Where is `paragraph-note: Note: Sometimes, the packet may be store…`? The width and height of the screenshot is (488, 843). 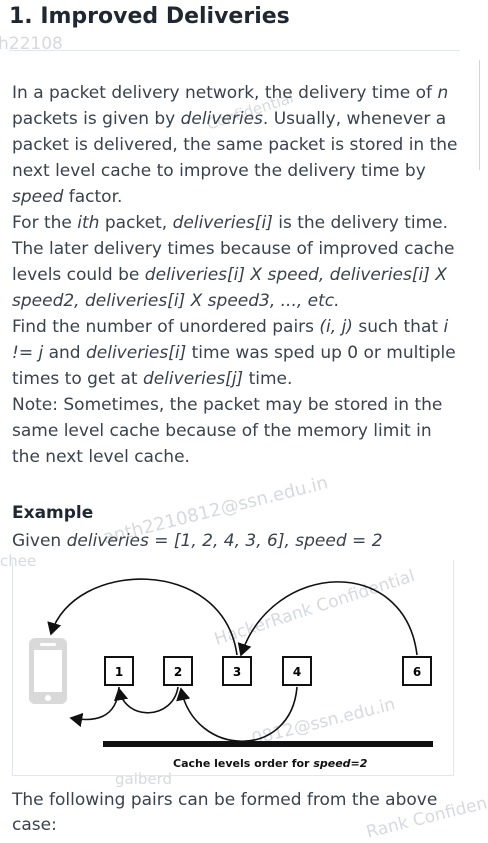
paragraph-note: Note: Sometimes, the packet may be store… is located at coordinates (227, 431).